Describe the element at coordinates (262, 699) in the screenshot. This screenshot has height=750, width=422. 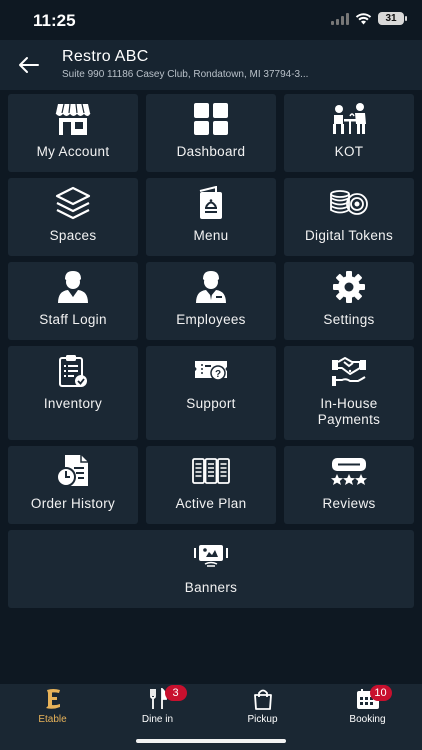
I see `bag-icon` at that location.